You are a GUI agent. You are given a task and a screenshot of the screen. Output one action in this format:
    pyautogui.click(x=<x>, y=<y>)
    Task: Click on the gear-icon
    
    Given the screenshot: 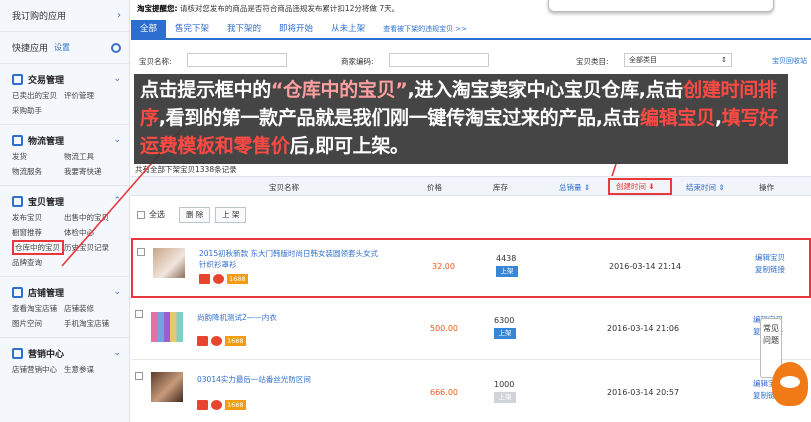 What is the action you would take?
    pyautogui.click(x=116, y=47)
    